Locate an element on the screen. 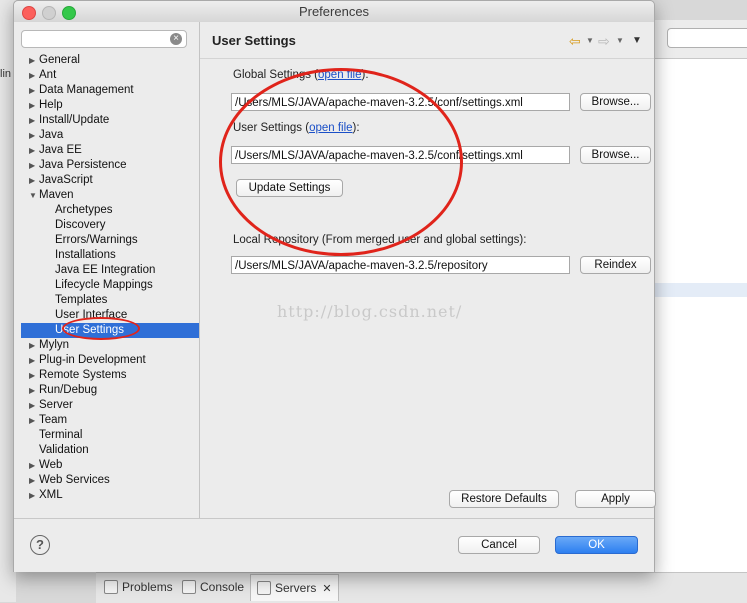  console-icon is located at coordinates (189, 587).